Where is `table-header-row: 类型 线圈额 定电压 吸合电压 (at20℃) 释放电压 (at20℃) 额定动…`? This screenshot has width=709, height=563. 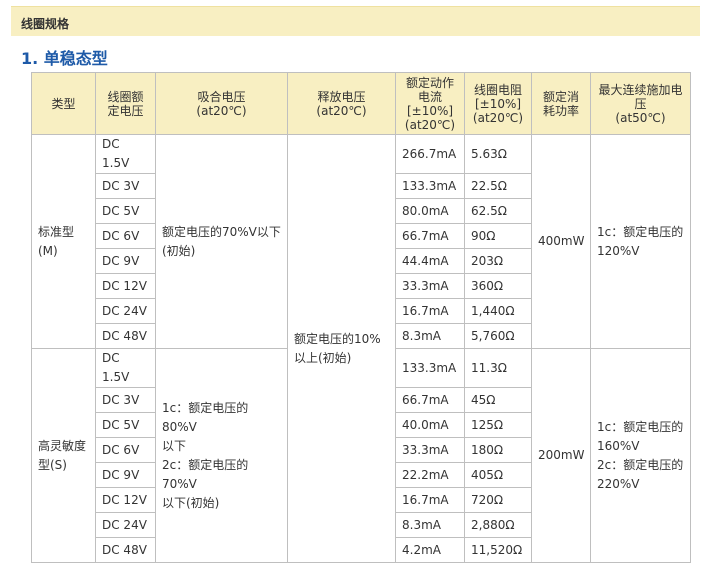 table-header-row: 类型 线圈额 定电压 吸合电压 (at20℃) 释放电压 (at20℃) 额定动… is located at coordinates (361, 103).